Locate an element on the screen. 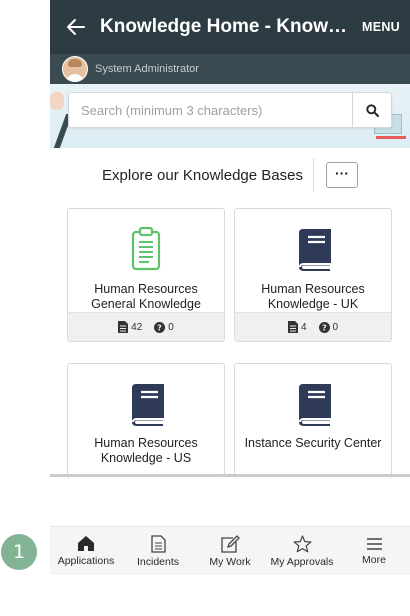 This screenshot has width=410, height=616. nav-label: My Approvals is located at coordinates (302, 561).